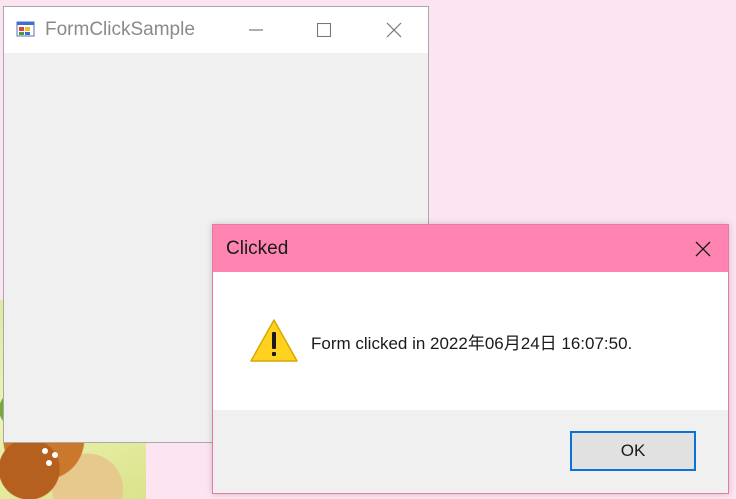 This screenshot has height=499, width=736. What do you see at coordinates (216, 30) in the screenshot?
I see `form-titlebar: FormClickSample` at bounding box center [216, 30].